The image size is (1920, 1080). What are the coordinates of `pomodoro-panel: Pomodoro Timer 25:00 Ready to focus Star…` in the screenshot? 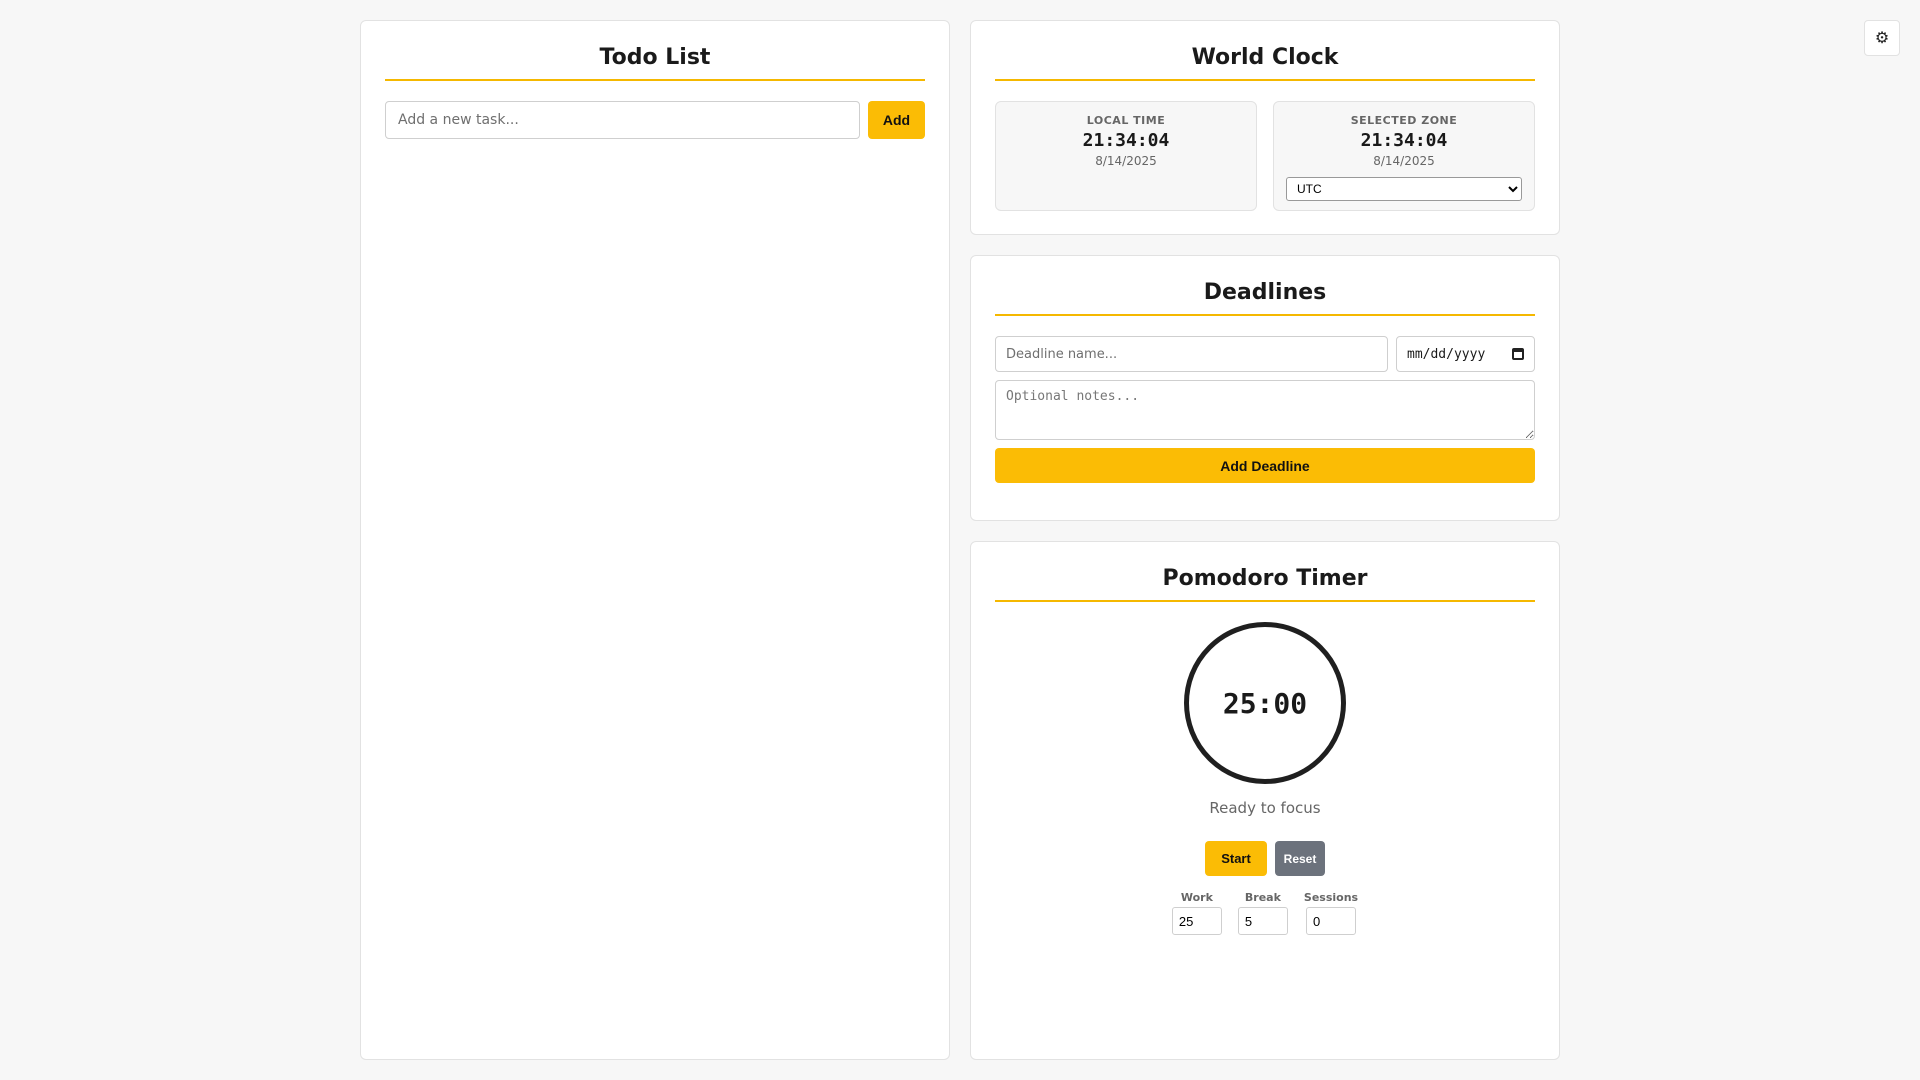 It's located at (1265, 800).